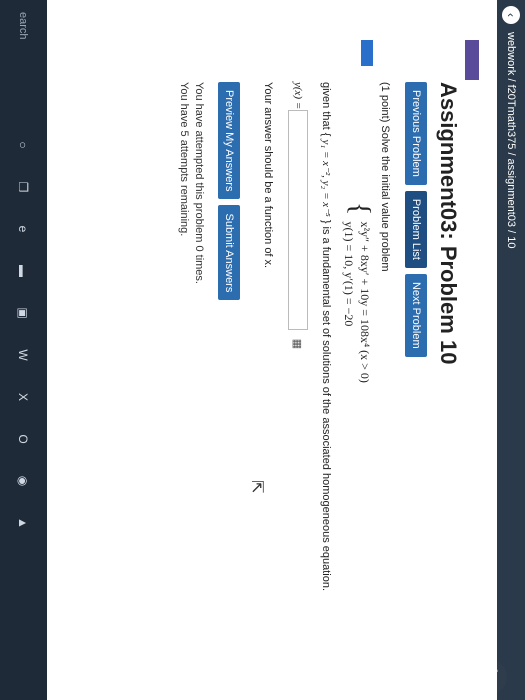 The height and width of the screenshot is (700, 525). I want to click on page-title: Assignment03: Problem 10, so click(448, 223).